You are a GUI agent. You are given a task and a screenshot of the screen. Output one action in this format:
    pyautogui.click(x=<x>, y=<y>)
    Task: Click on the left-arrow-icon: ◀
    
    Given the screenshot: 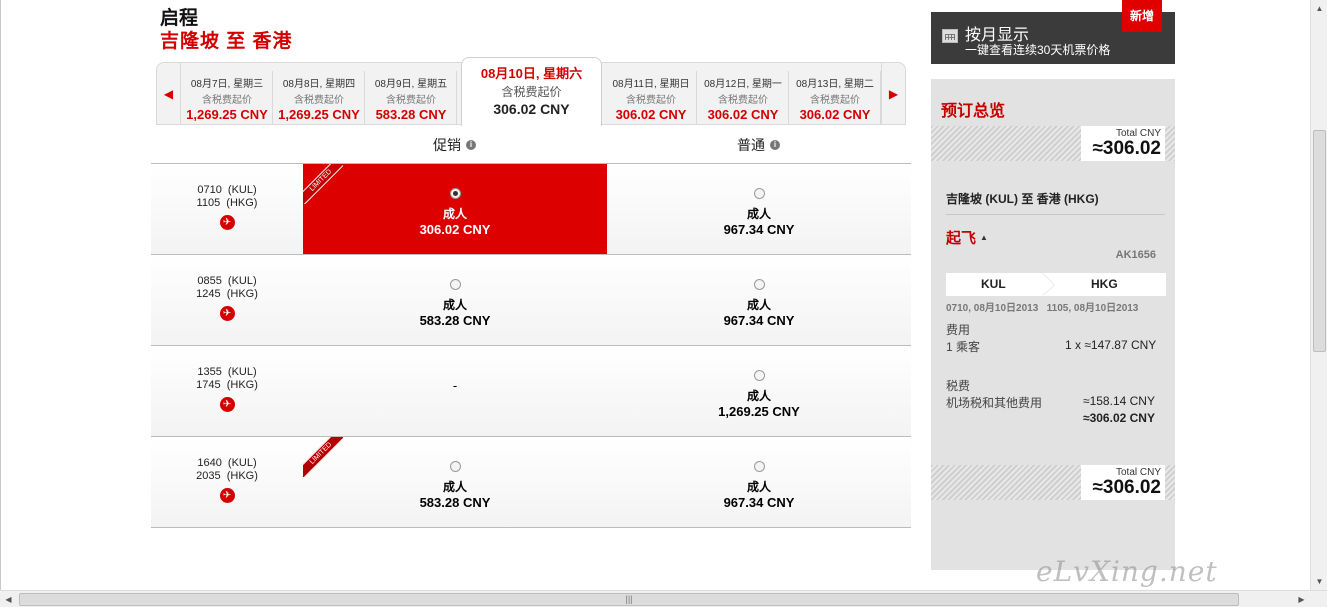 What is the action you would take?
    pyautogui.click(x=168, y=93)
    